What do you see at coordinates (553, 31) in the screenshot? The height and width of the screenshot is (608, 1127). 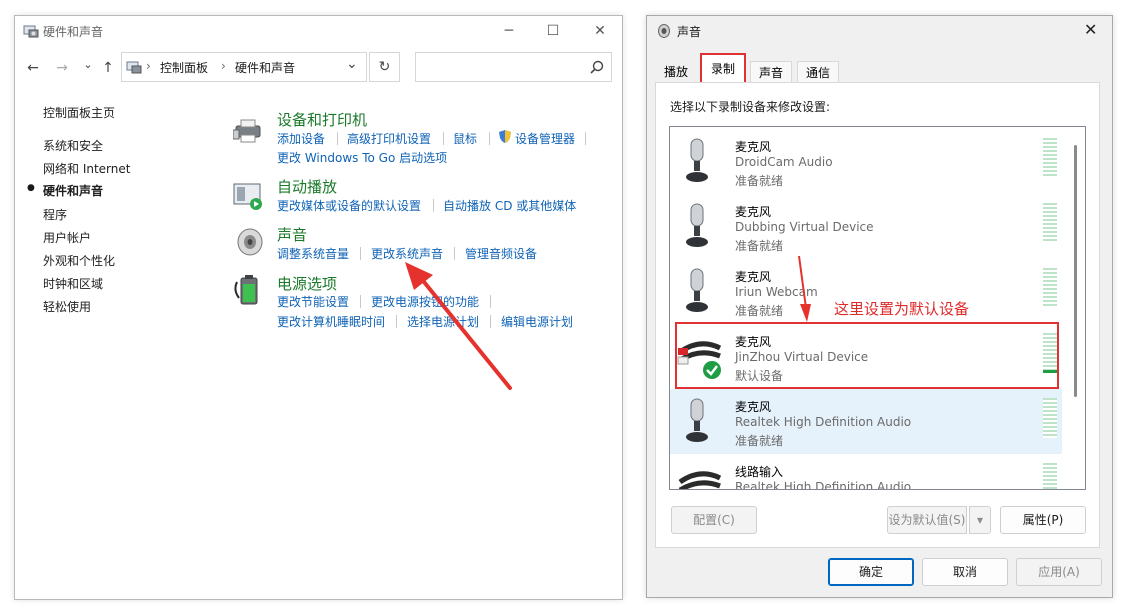 I see `maximize-button: ☐` at bounding box center [553, 31].